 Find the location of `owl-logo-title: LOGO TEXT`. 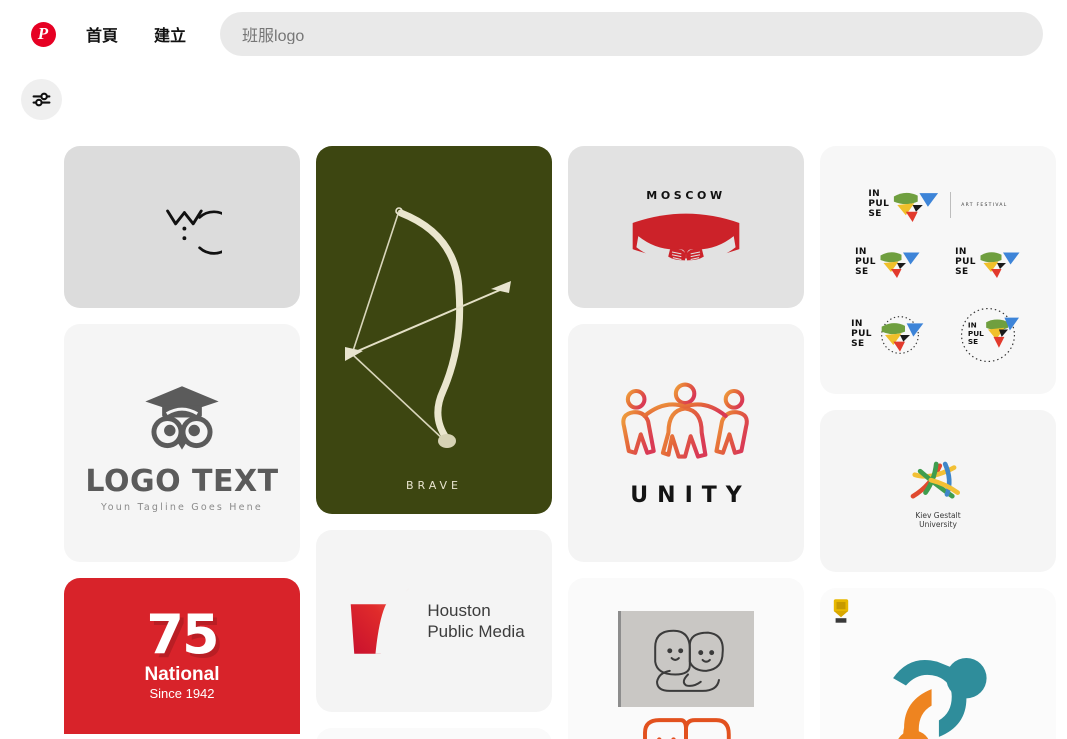

owl-logo-title: LOGO TEXT is located at coordinates (182, 481).